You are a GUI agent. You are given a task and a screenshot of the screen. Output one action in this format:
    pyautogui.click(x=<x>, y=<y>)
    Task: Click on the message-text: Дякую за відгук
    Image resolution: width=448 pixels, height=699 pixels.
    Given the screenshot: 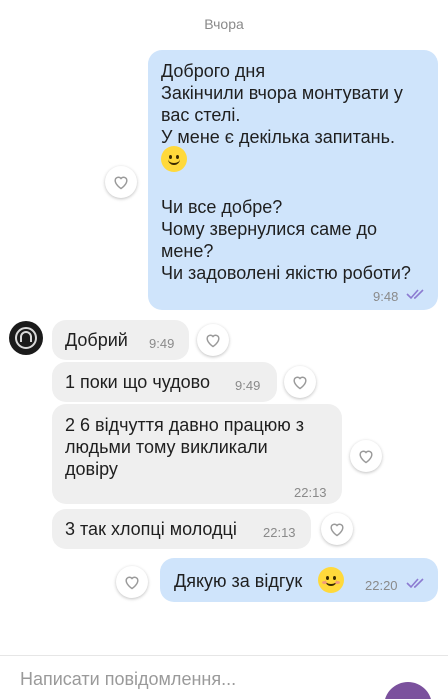 What is the action you would take?
    pyautogui.click(x=238, y=581)
    